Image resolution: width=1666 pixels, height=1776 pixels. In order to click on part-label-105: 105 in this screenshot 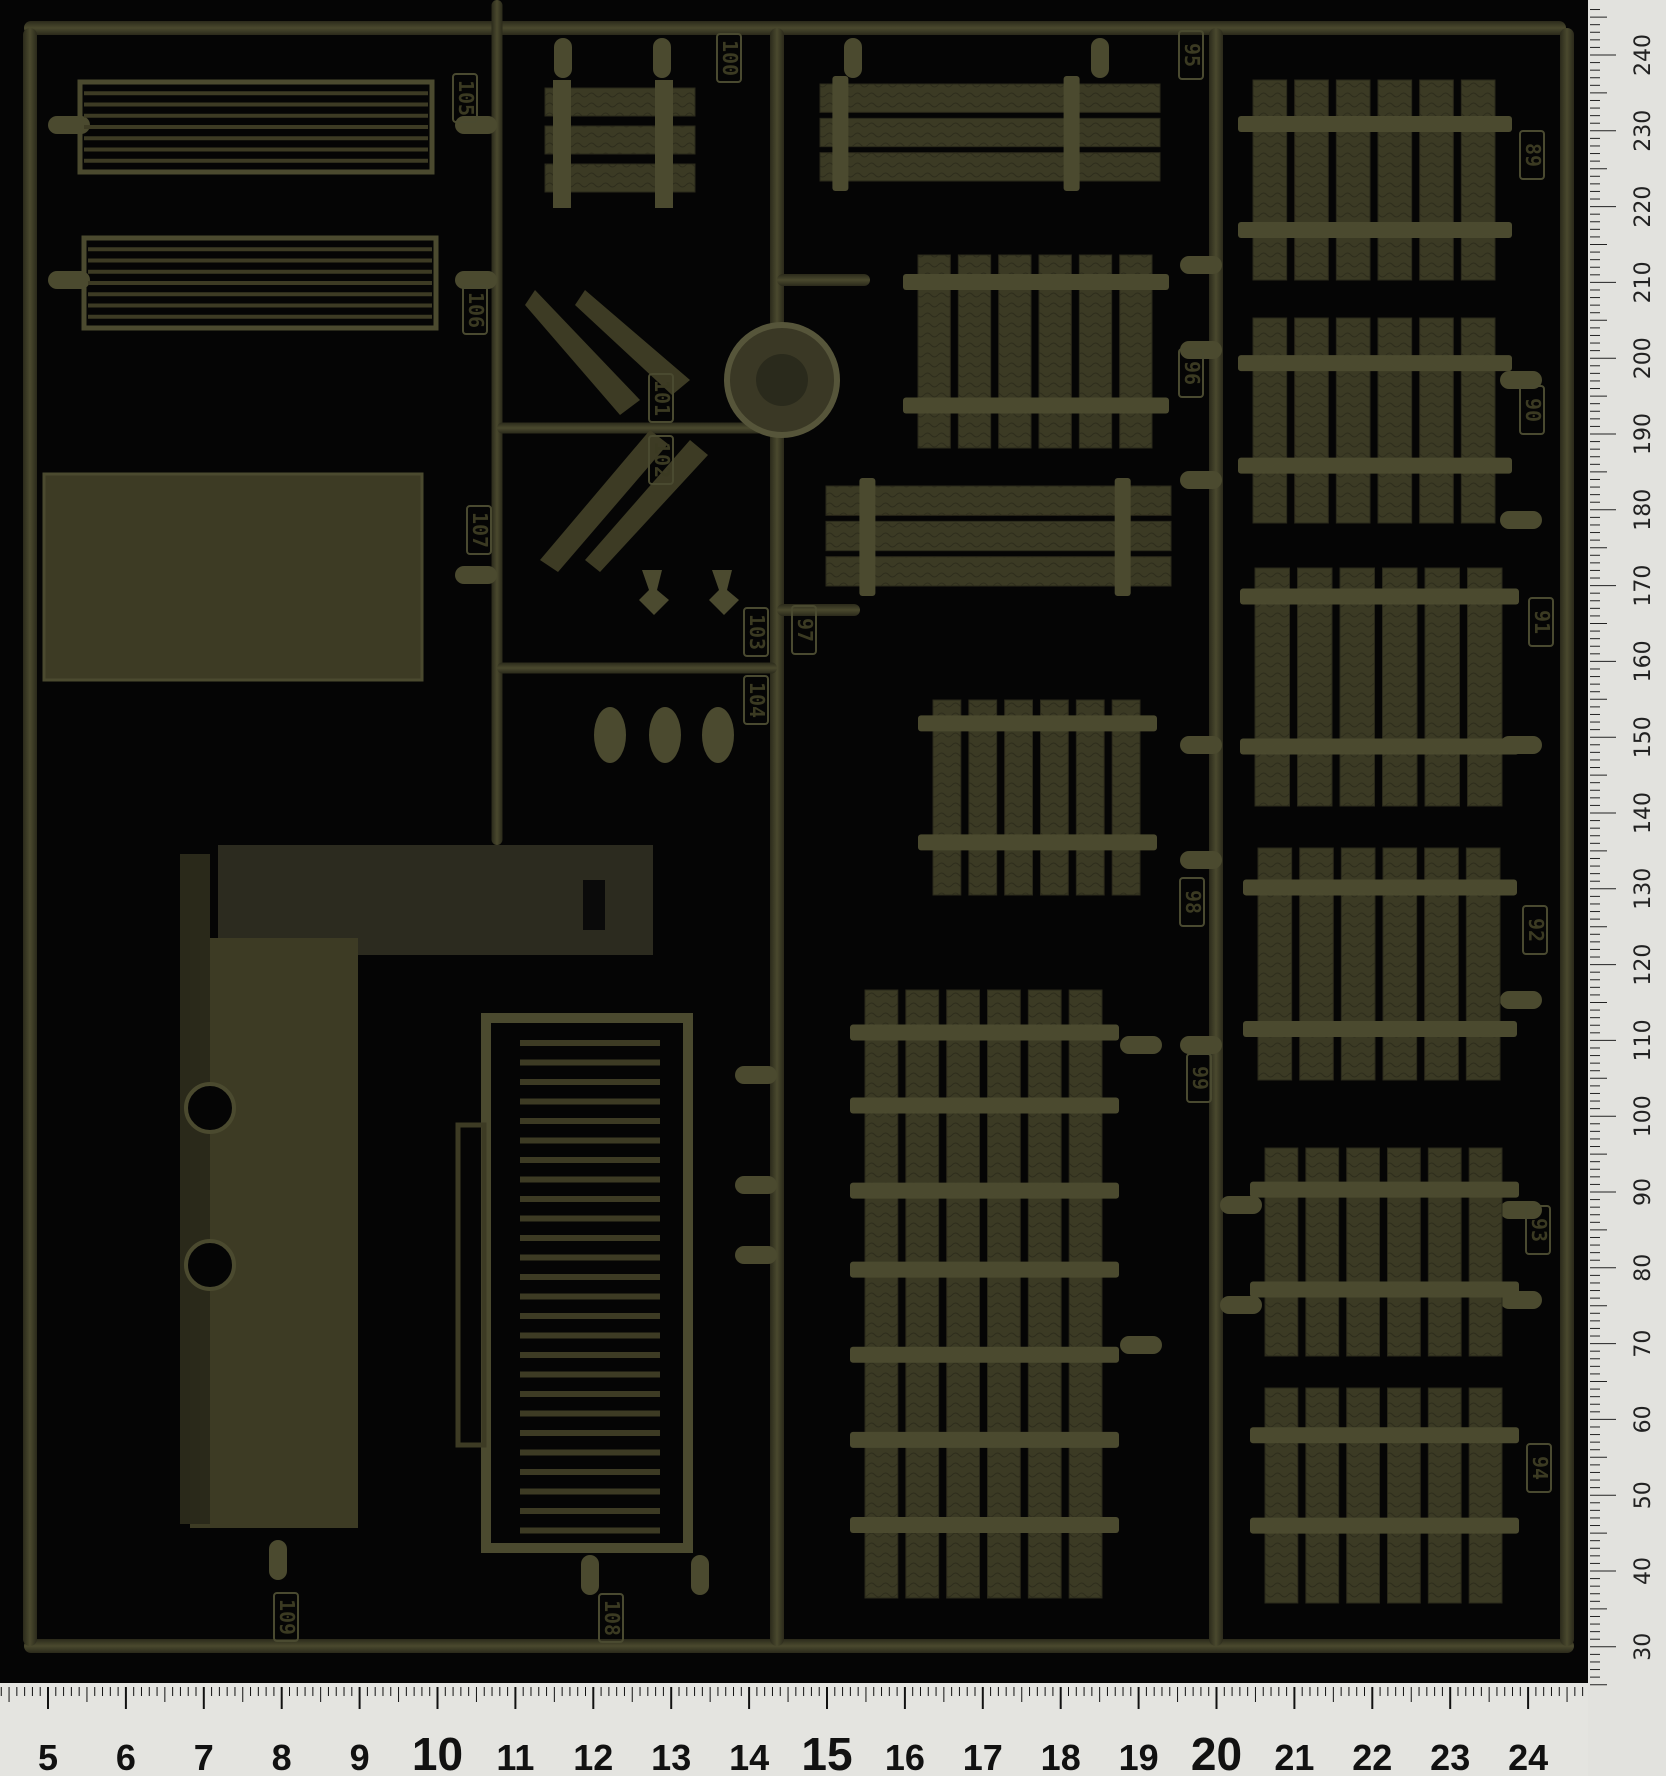, I will do `click(465, 98)`.